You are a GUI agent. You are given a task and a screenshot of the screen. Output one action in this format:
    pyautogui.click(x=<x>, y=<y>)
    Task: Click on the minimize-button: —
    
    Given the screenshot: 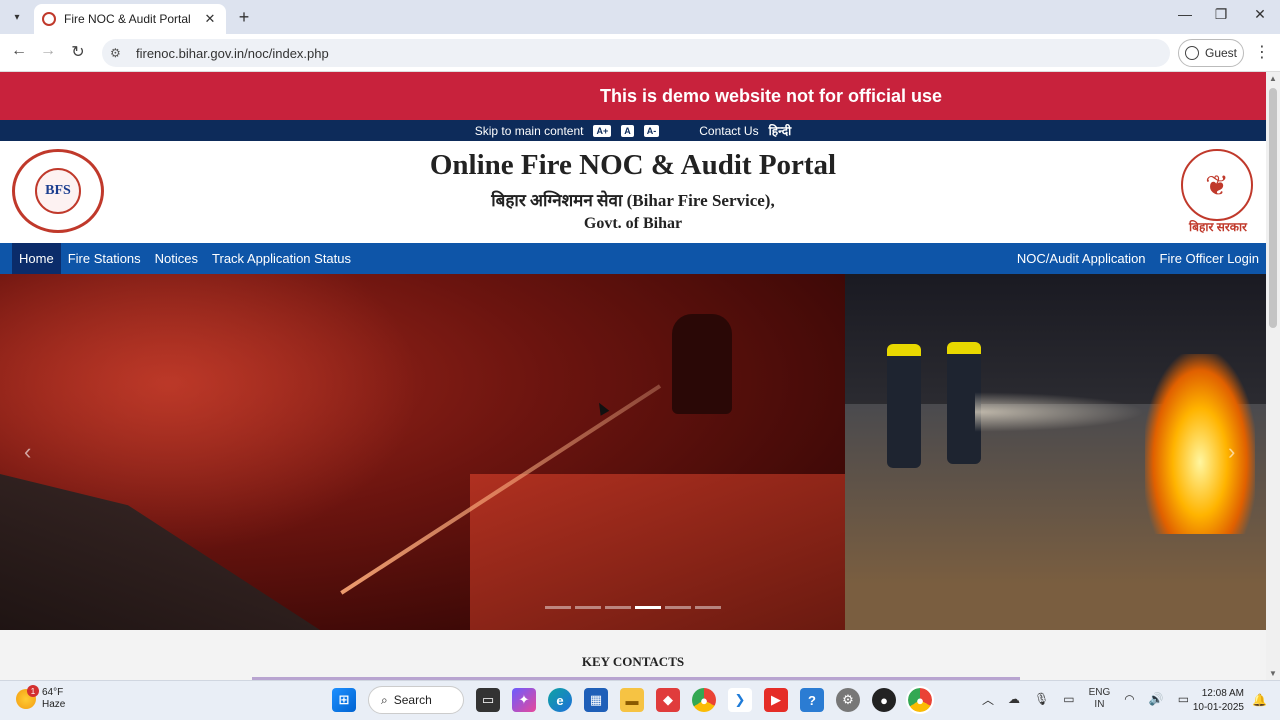 What is the action you would take?
    pyautogui.click(x=1185, y=14)
    